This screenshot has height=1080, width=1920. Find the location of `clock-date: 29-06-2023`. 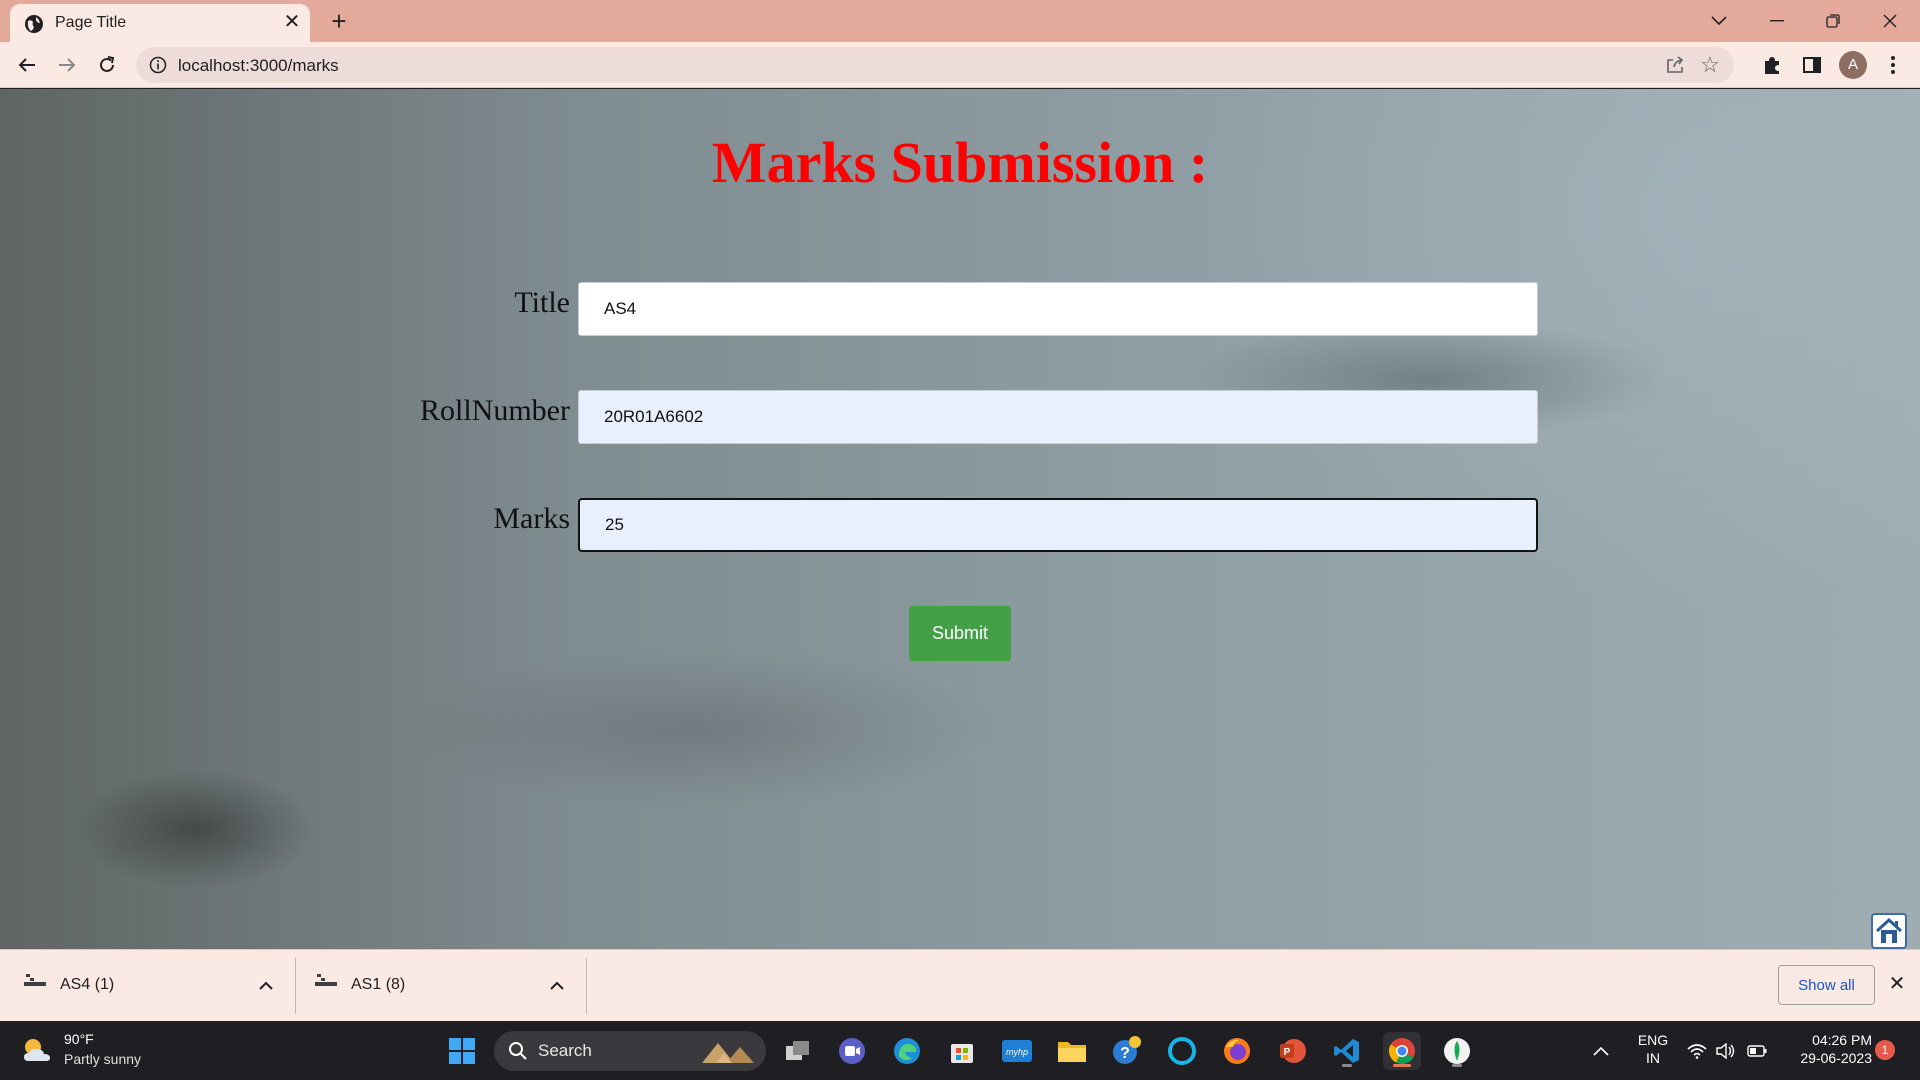

clock-date: 29-06-2023 is located at coordinates (1836, 1058).